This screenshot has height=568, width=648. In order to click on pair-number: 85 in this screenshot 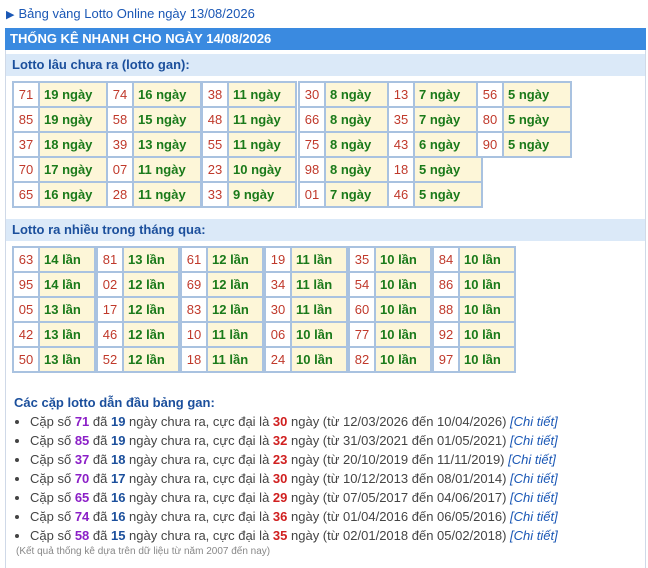, I will do `click(82, 440)`.